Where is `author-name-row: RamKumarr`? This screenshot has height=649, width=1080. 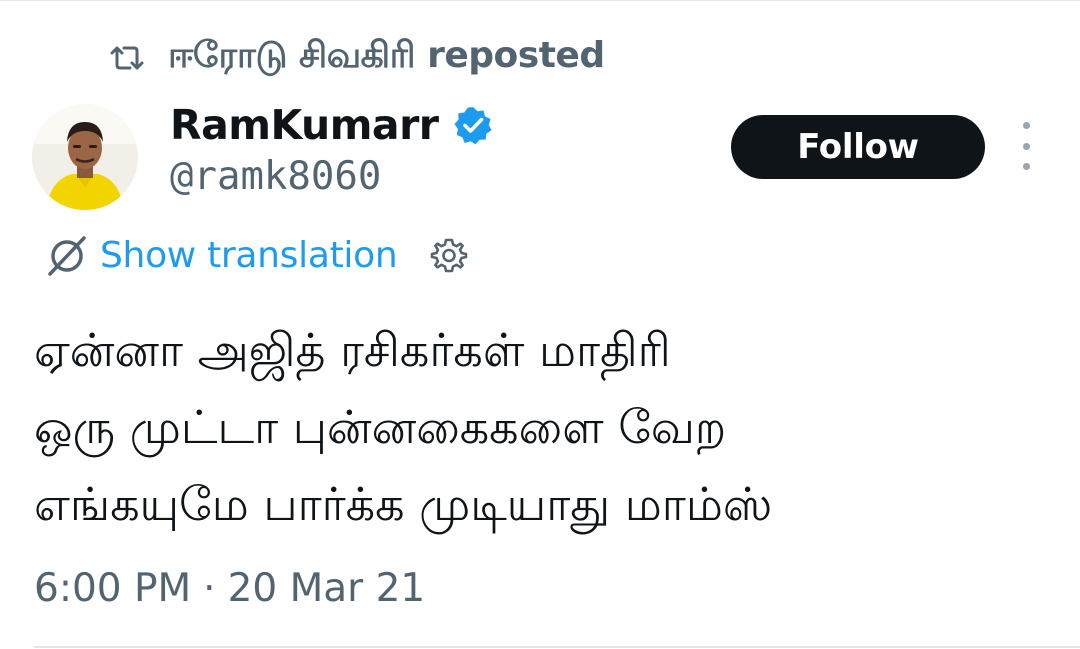
author-name-row: RamKumarr is located at coordinates (331, 125).